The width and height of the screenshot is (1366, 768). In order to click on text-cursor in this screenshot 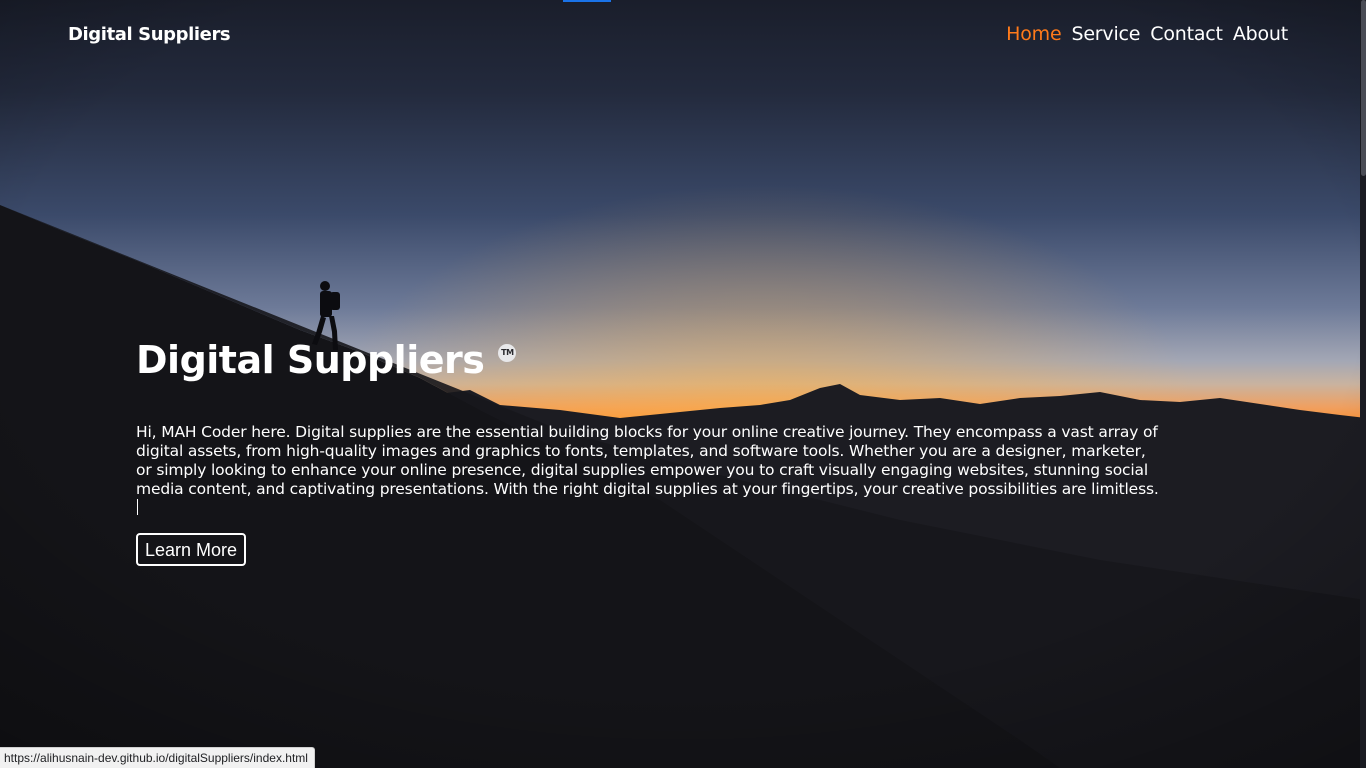, I will do `click(137, 507)`.